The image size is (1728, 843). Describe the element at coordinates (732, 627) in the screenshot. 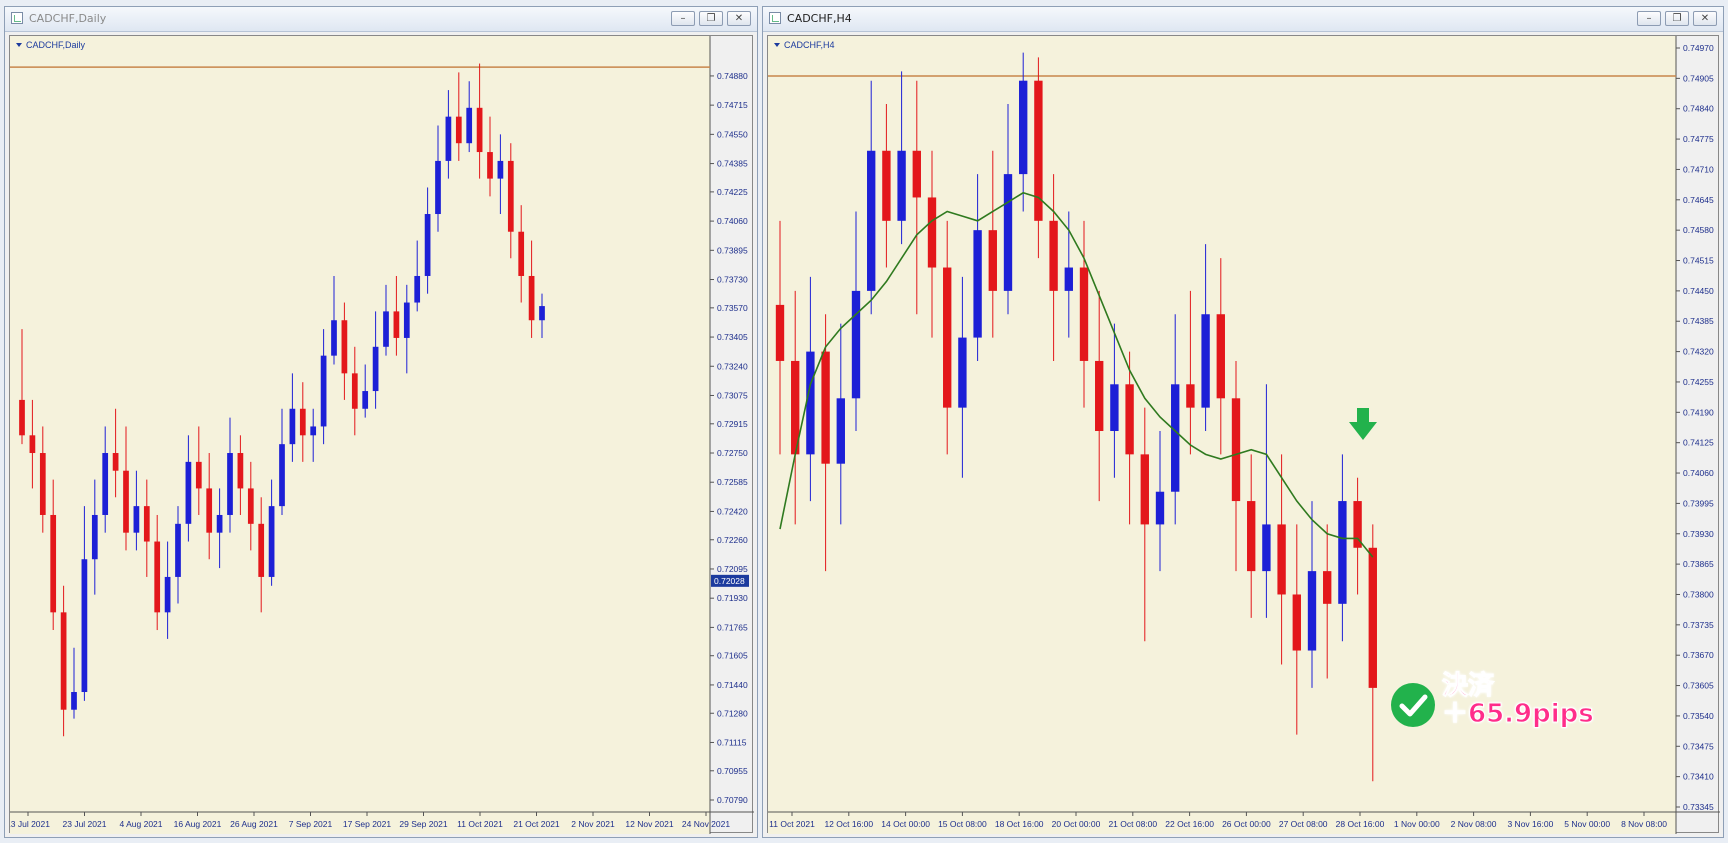

I see `y-tick-label: 0.71765` at that location.